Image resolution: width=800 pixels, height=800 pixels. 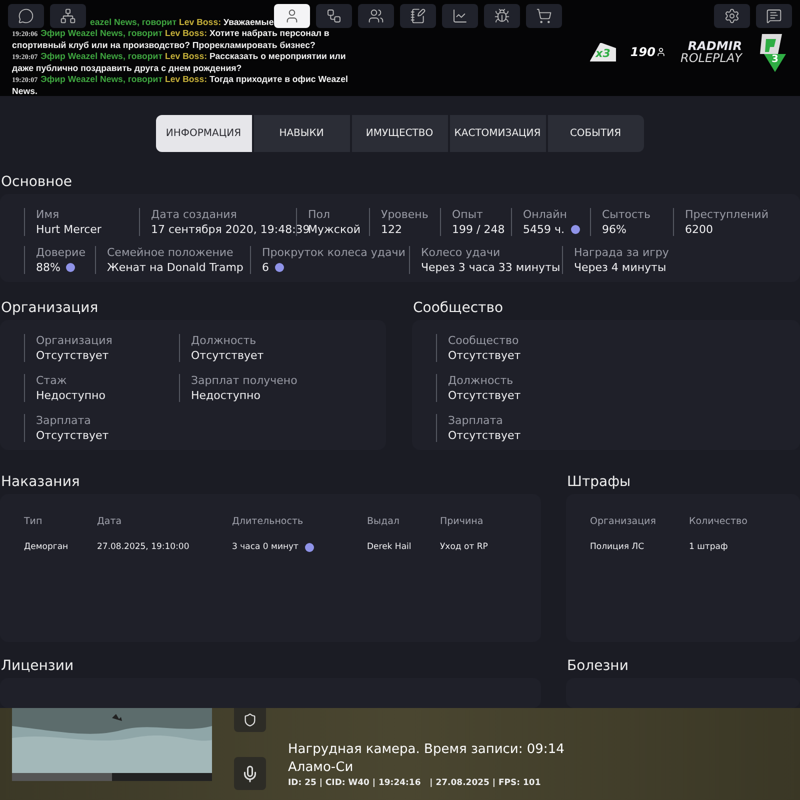 What do you see at coordinates (598, 666) in the screenshot?
I see `section-title: Болезни` at bounding box center [598, 666].